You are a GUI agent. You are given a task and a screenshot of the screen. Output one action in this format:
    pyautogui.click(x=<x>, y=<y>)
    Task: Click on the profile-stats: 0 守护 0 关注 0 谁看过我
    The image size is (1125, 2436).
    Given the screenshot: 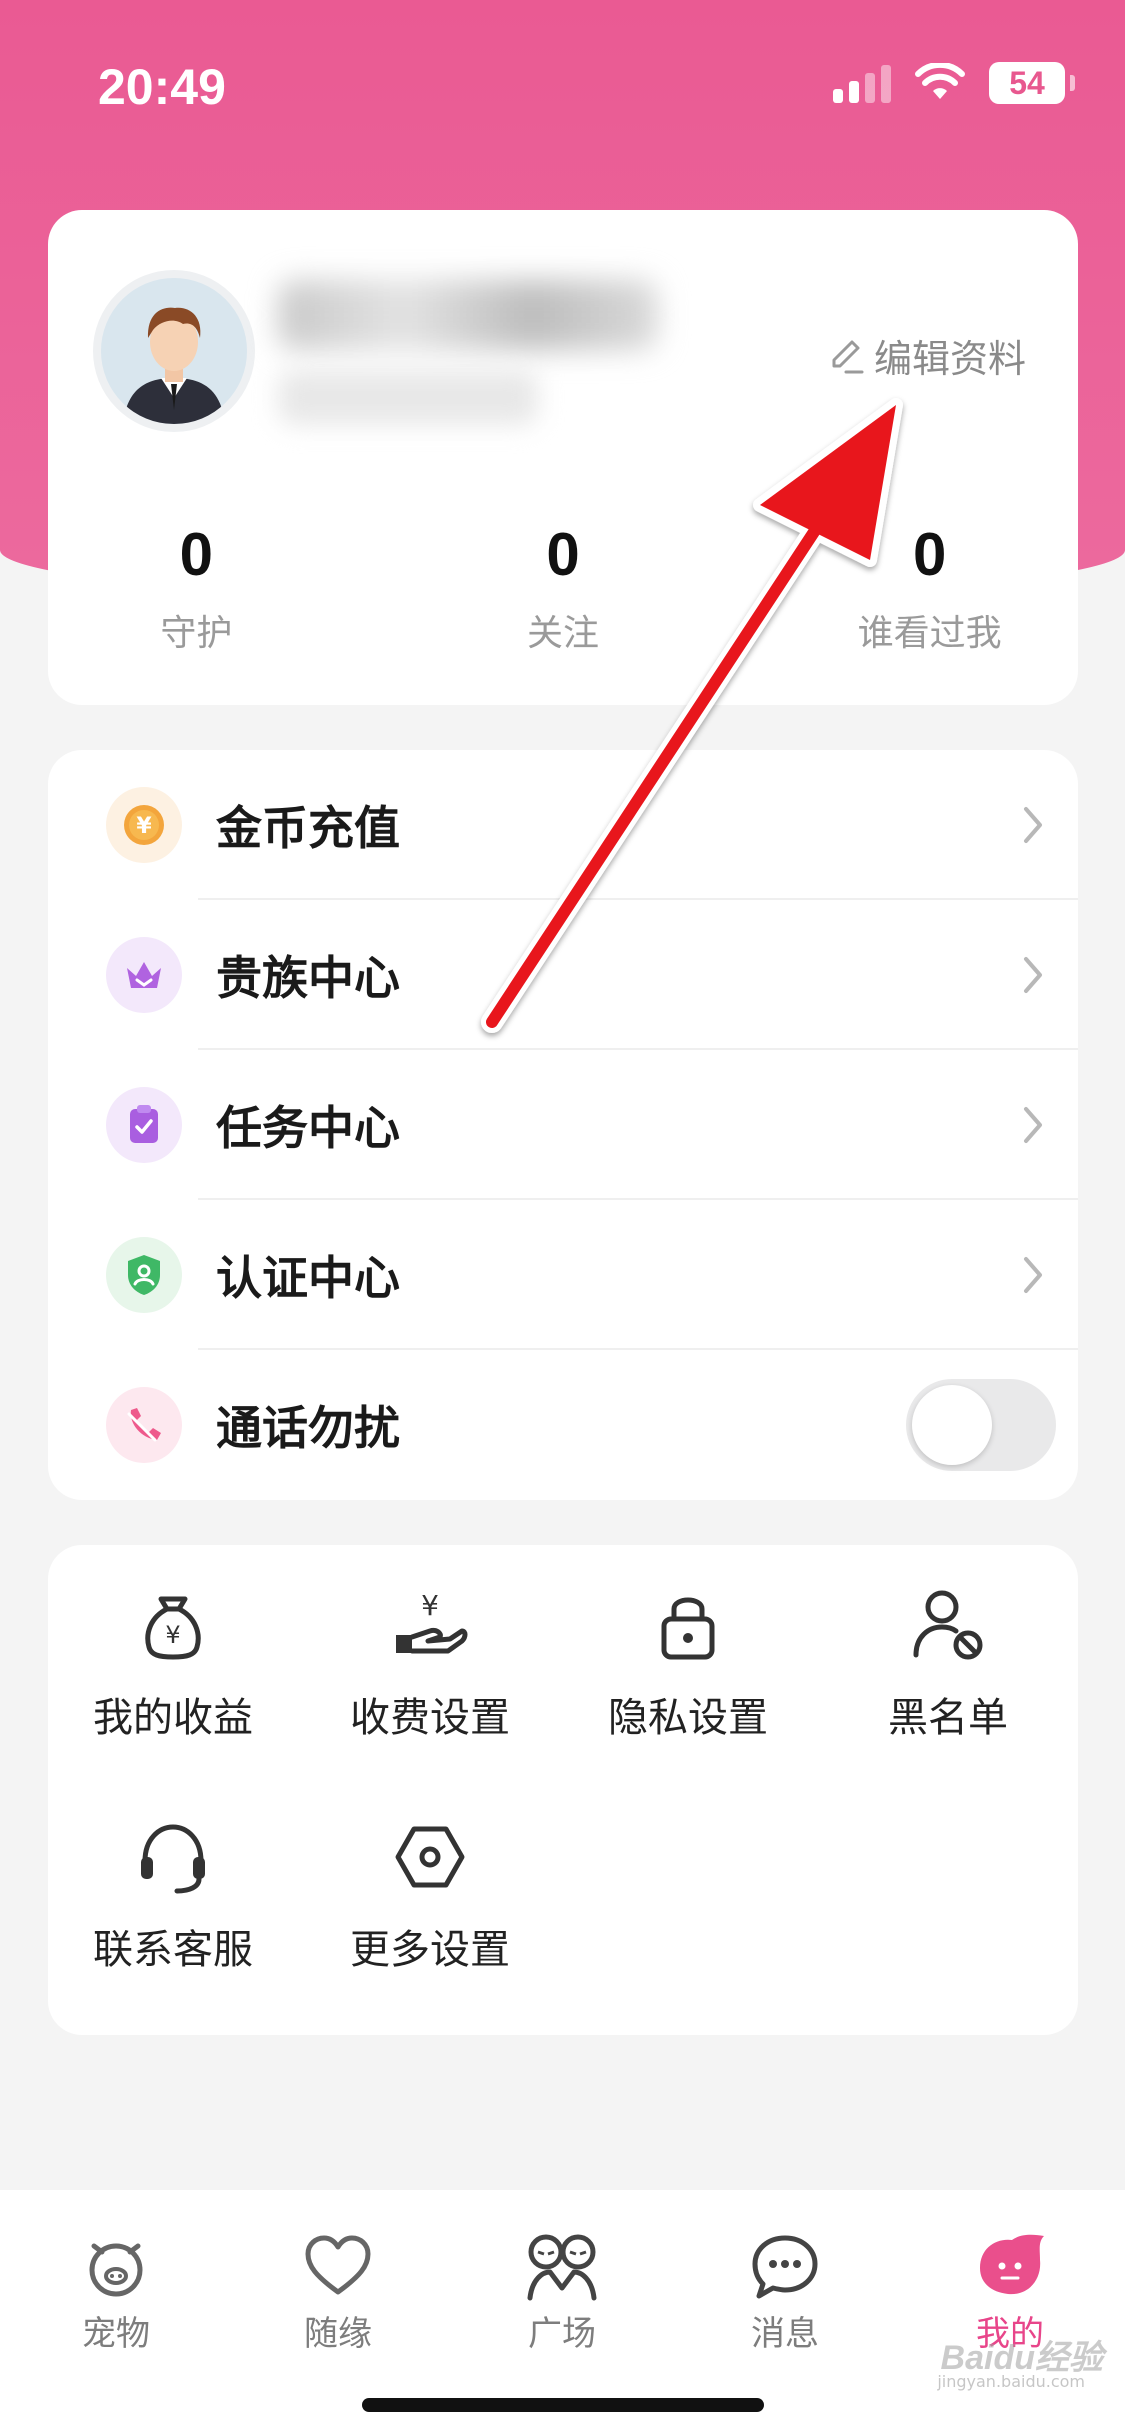 What is the action you would take?
    pyautogui.click(x=563, y=588)
    